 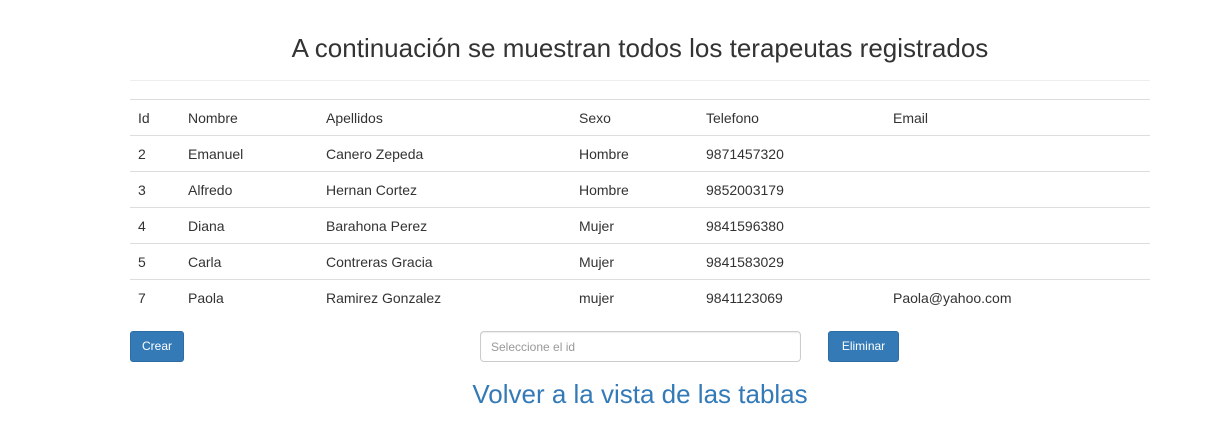 What do you see at coordinates (1017, 117) in the screenshot?
I see `column-header-email: Email` at bounding box center [1017, 117].